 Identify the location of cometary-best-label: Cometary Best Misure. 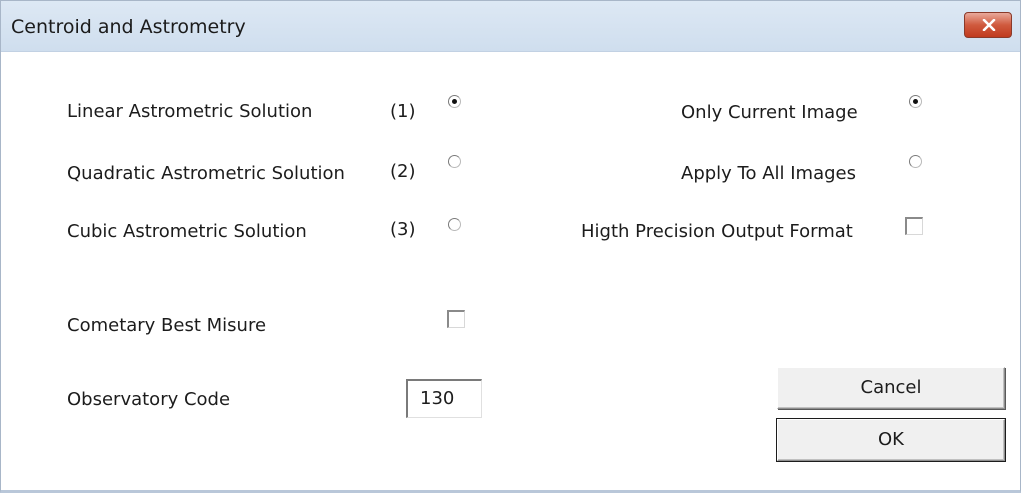
(167, 325).